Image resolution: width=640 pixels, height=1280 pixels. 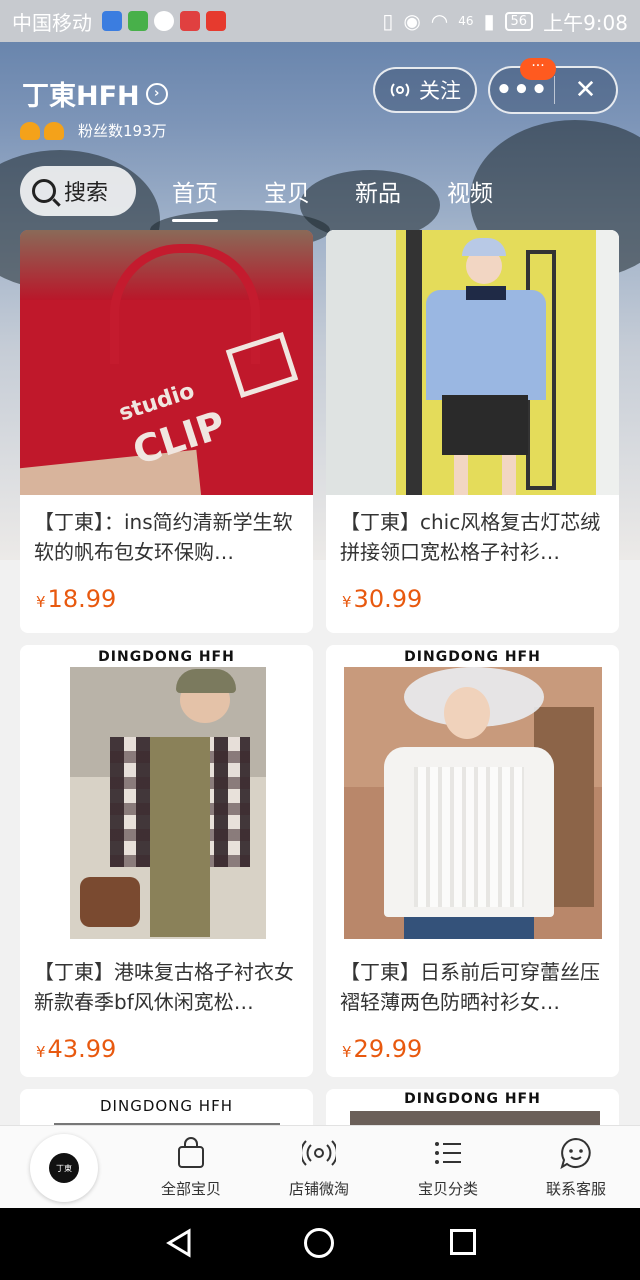 What do you see at coordinates (448, 1153) in the screenshot?
I see `list-icon` at bounding box center [448, 1153].